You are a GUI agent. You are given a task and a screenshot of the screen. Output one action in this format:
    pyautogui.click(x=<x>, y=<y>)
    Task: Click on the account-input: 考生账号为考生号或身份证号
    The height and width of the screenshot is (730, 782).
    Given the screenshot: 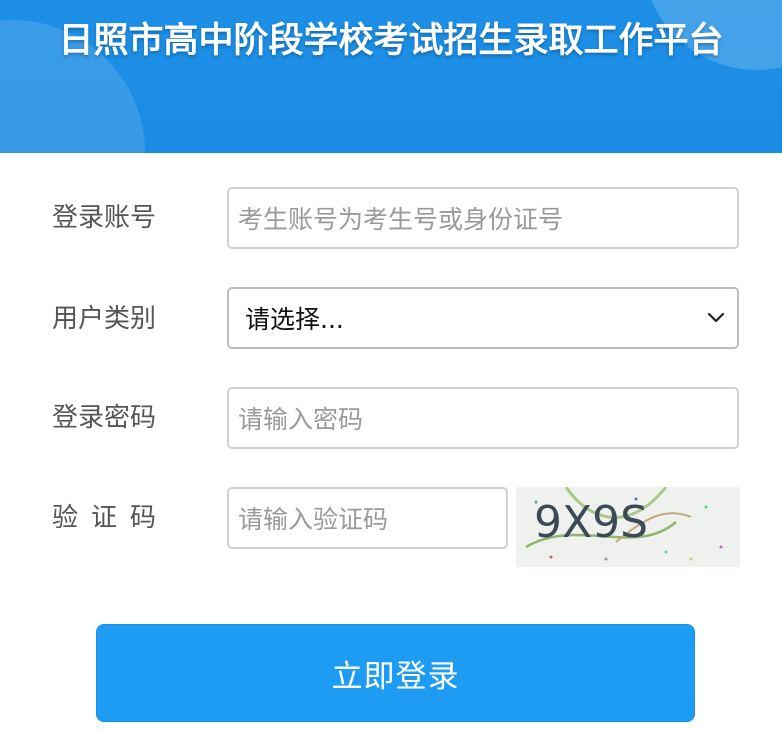 What is the action you would take?
    pyautogui.click(x=483, y=218)
    